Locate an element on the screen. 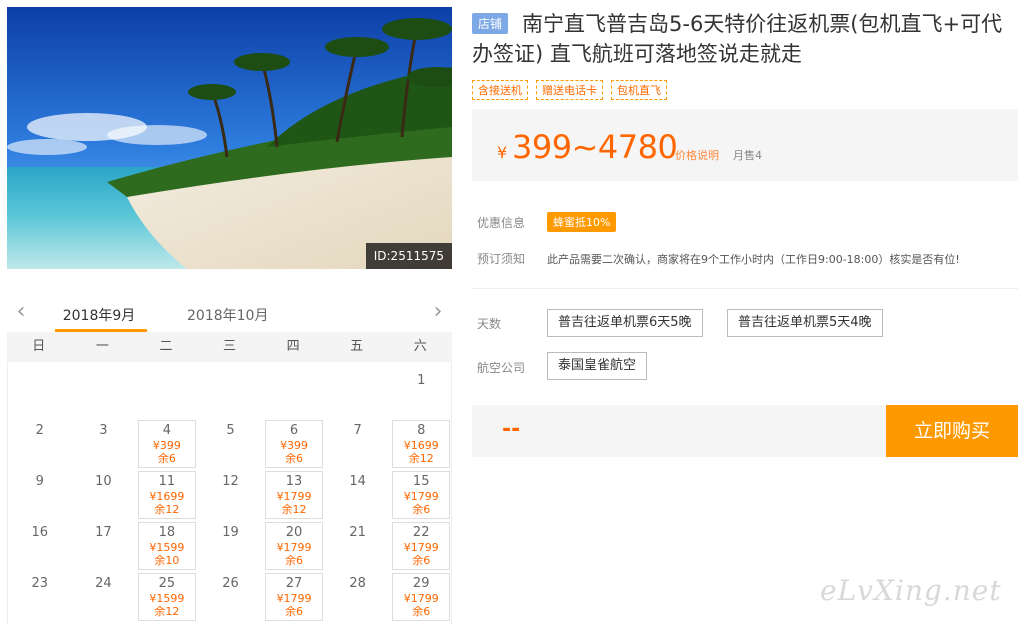  calendar-day-available: 8 ¥1699 余12 is located at coordinates (421, 444).